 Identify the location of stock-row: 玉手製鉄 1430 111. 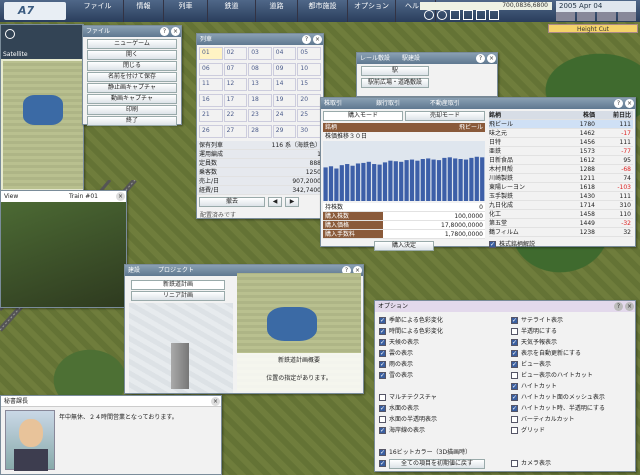
(561, 196).